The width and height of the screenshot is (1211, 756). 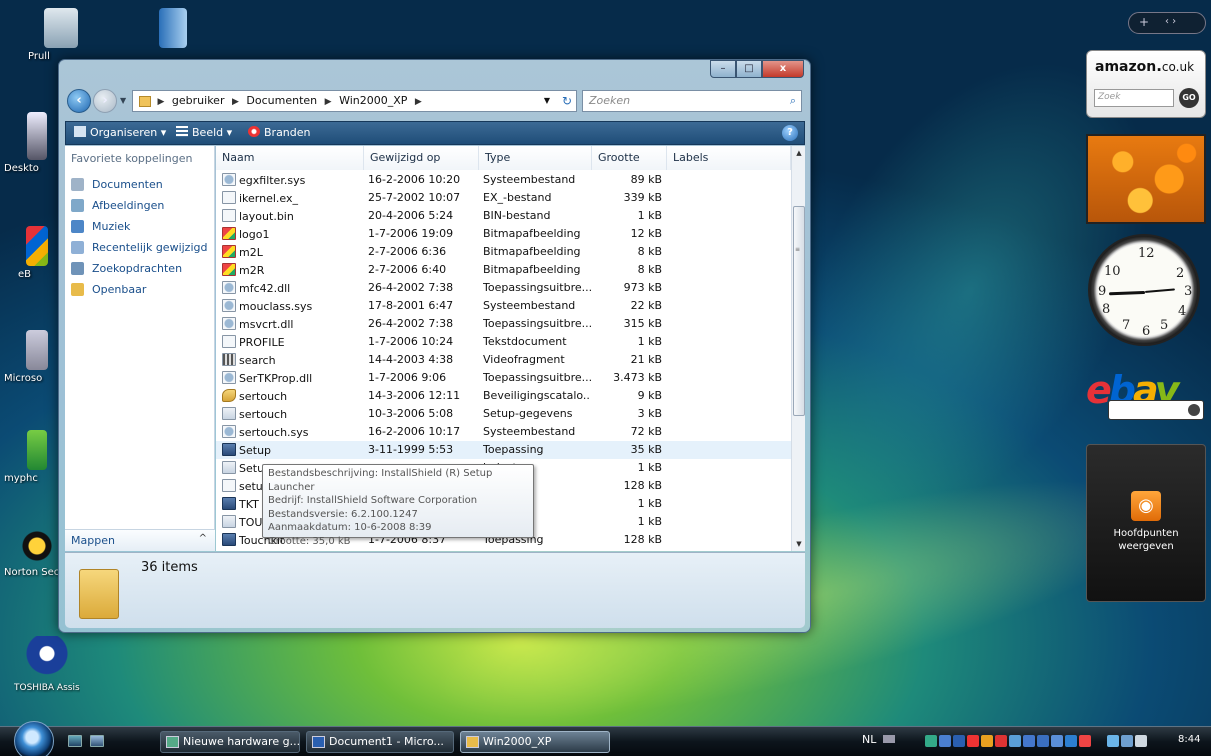 What do you see at coordinates (140, 540) in the screenshot?
I see `folders-toggle: Mappen ^` at bounding box center [140, 540].